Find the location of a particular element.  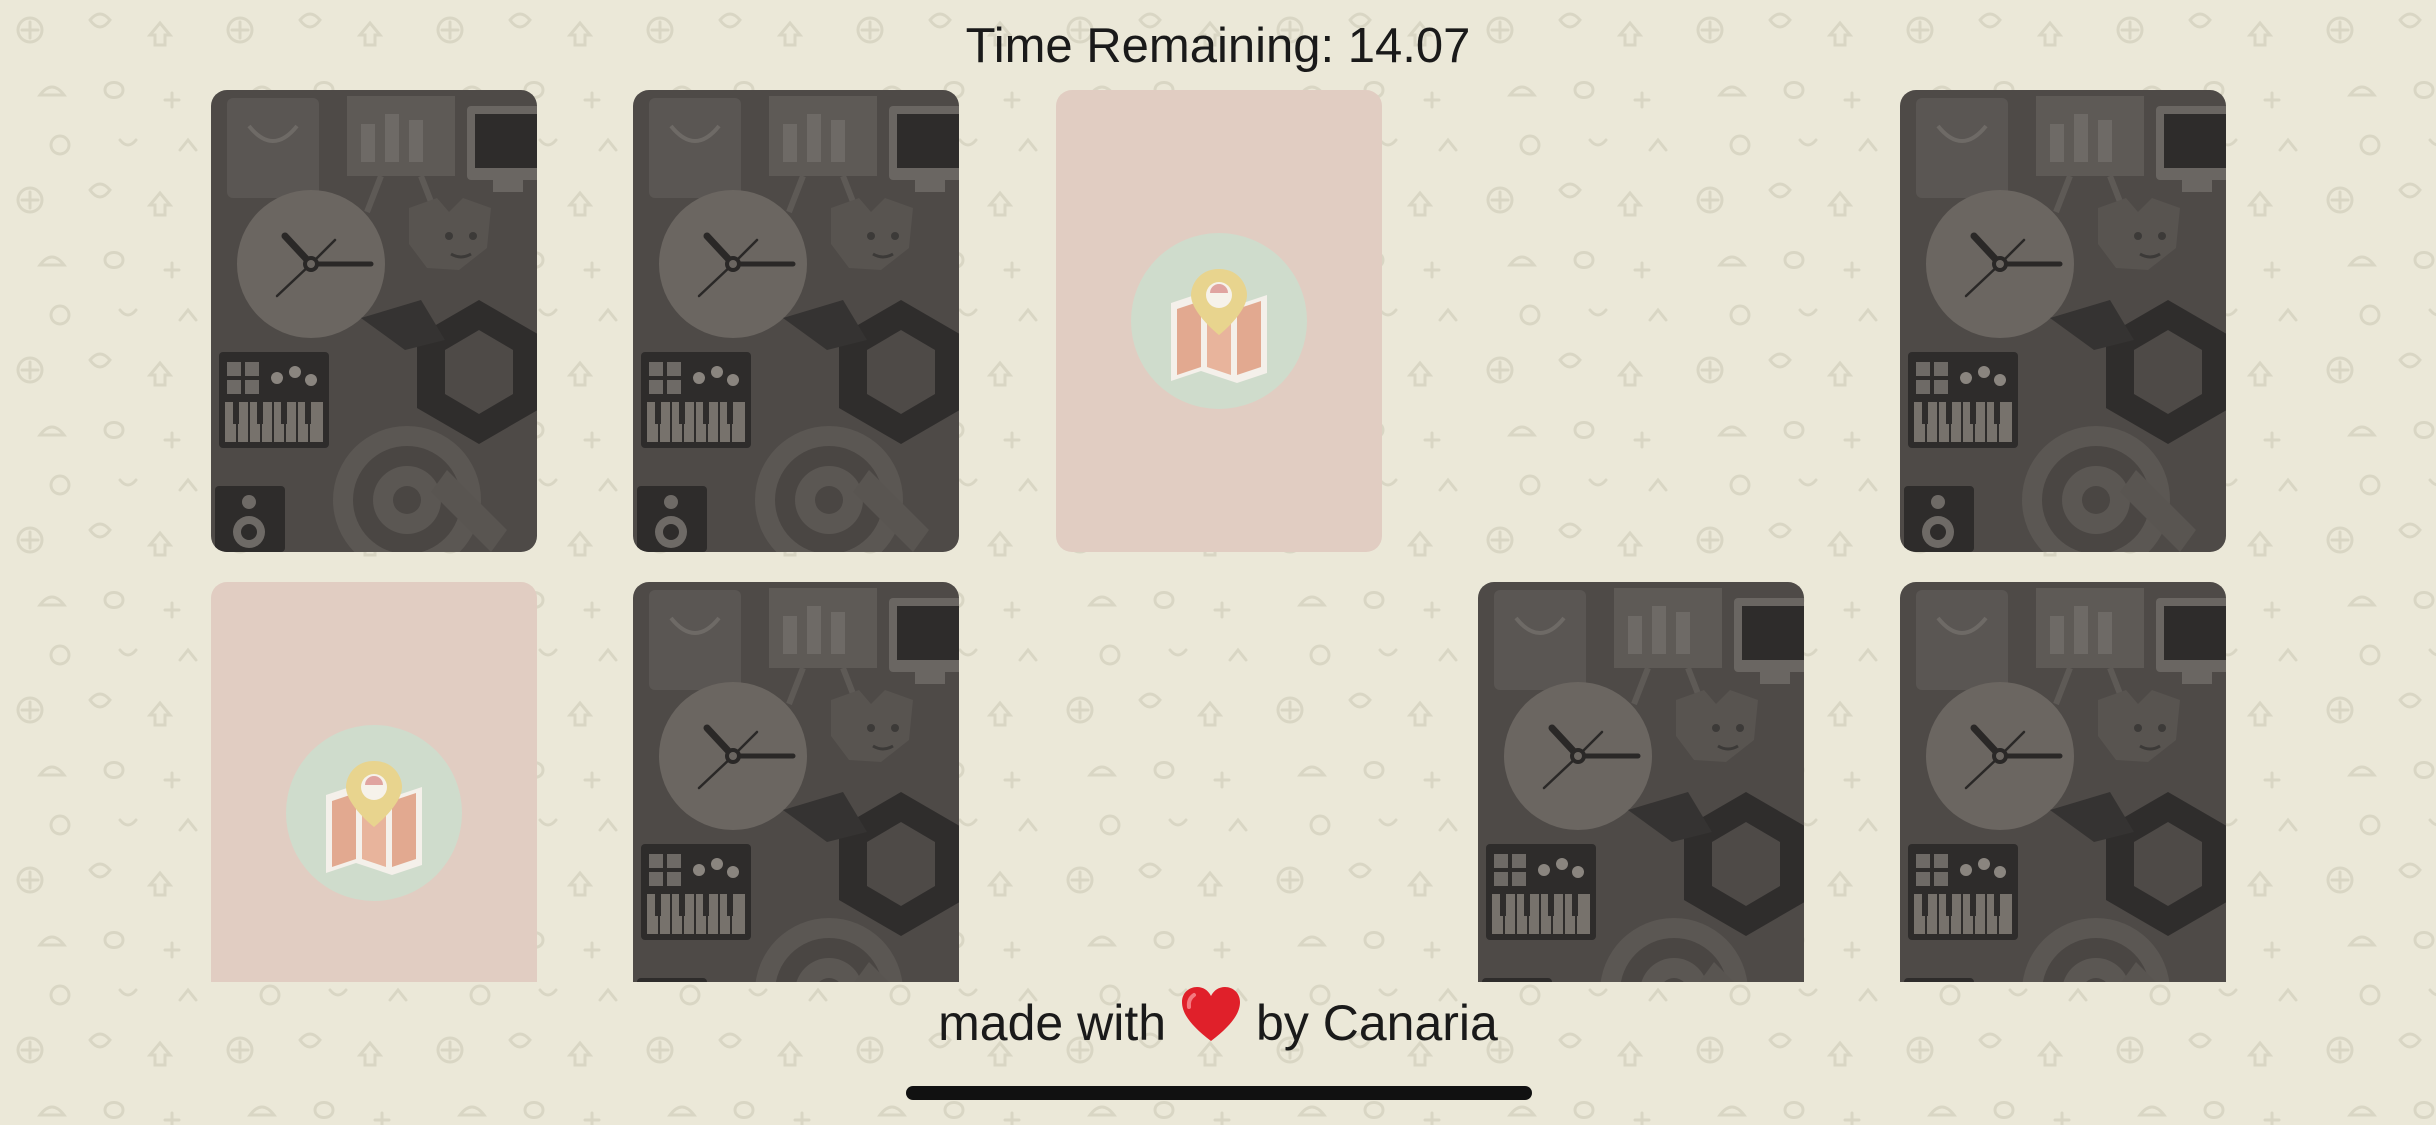

card-r2-c1-face-up is located at coordinates (374, 782).